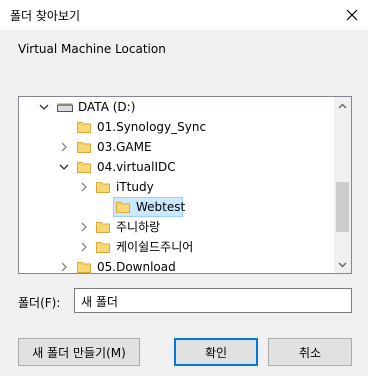 This screenshot has height=376, width=368. I want to click on folder-field-label: 폴더(F):, so click(39, 303).